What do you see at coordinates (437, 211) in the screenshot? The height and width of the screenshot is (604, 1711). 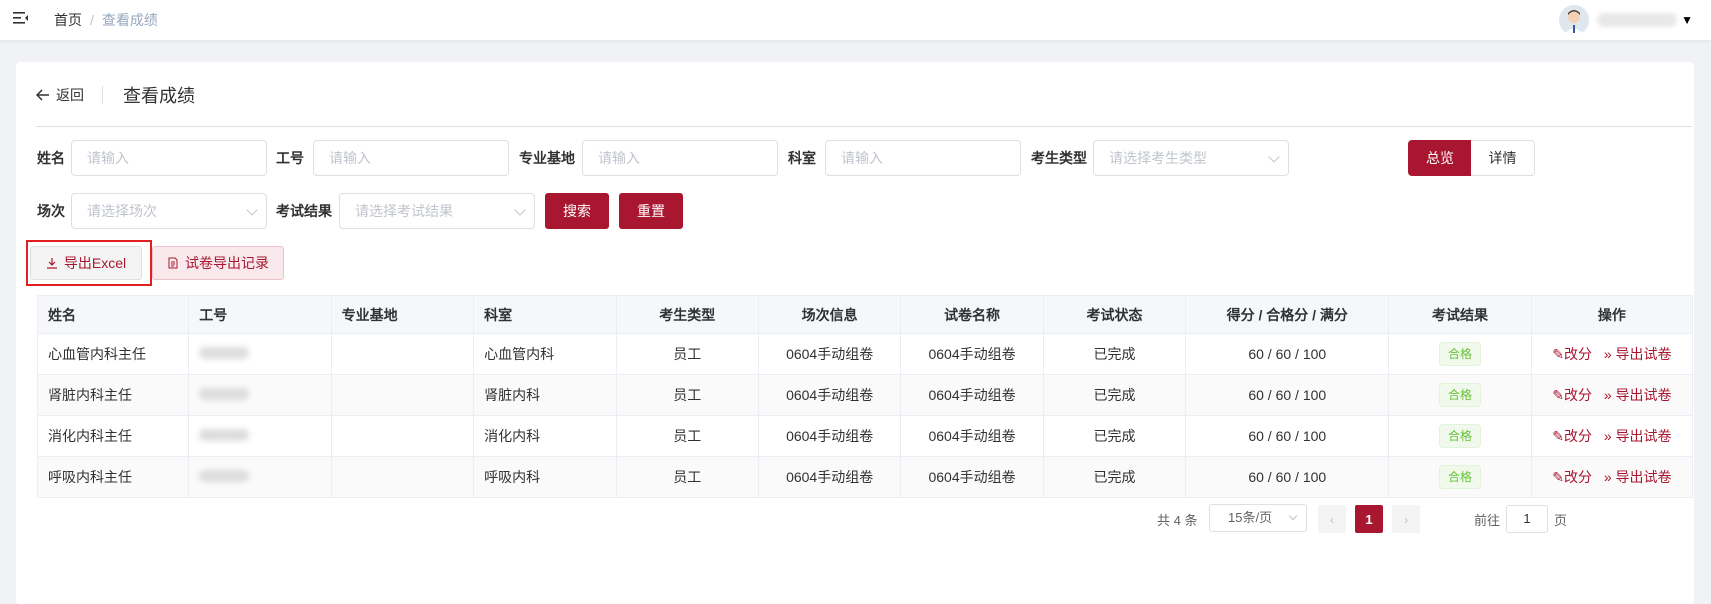 I see `result-select: 请选择考试结果` at bounding box center [437, 211].